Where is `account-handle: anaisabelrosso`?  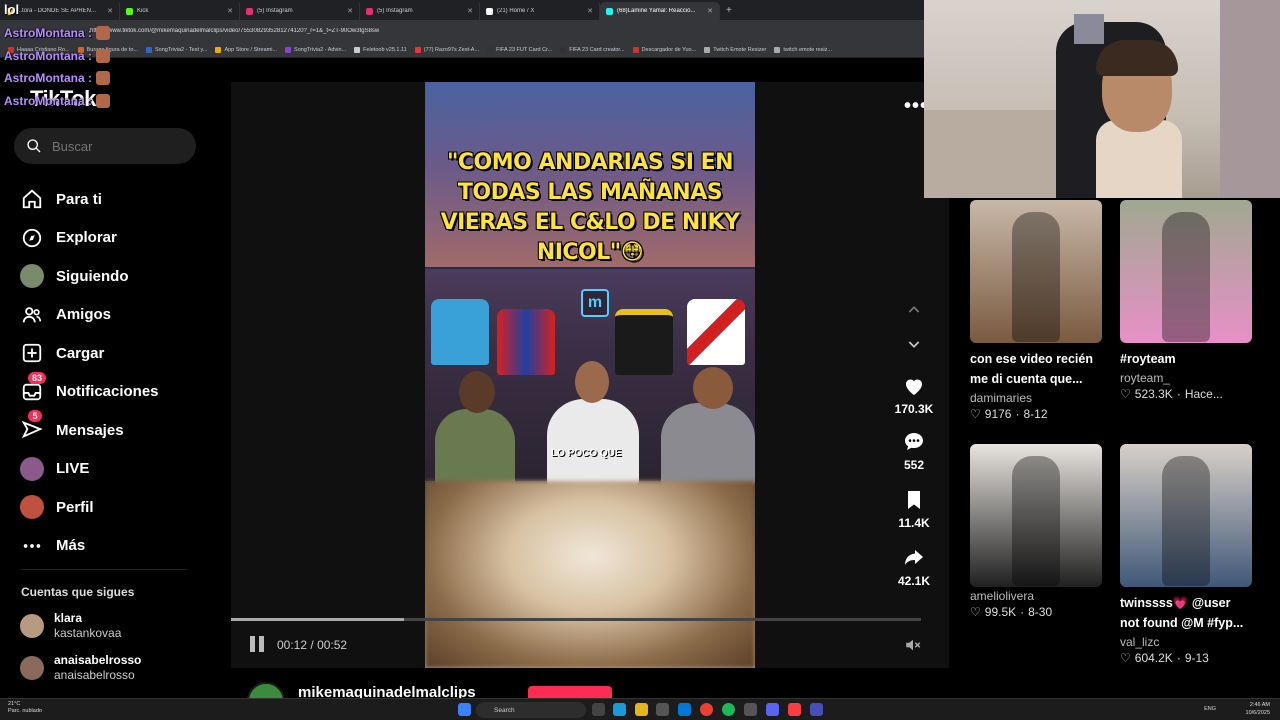
account-handle: anaisabelrosso is located at coordinates (94, 675).